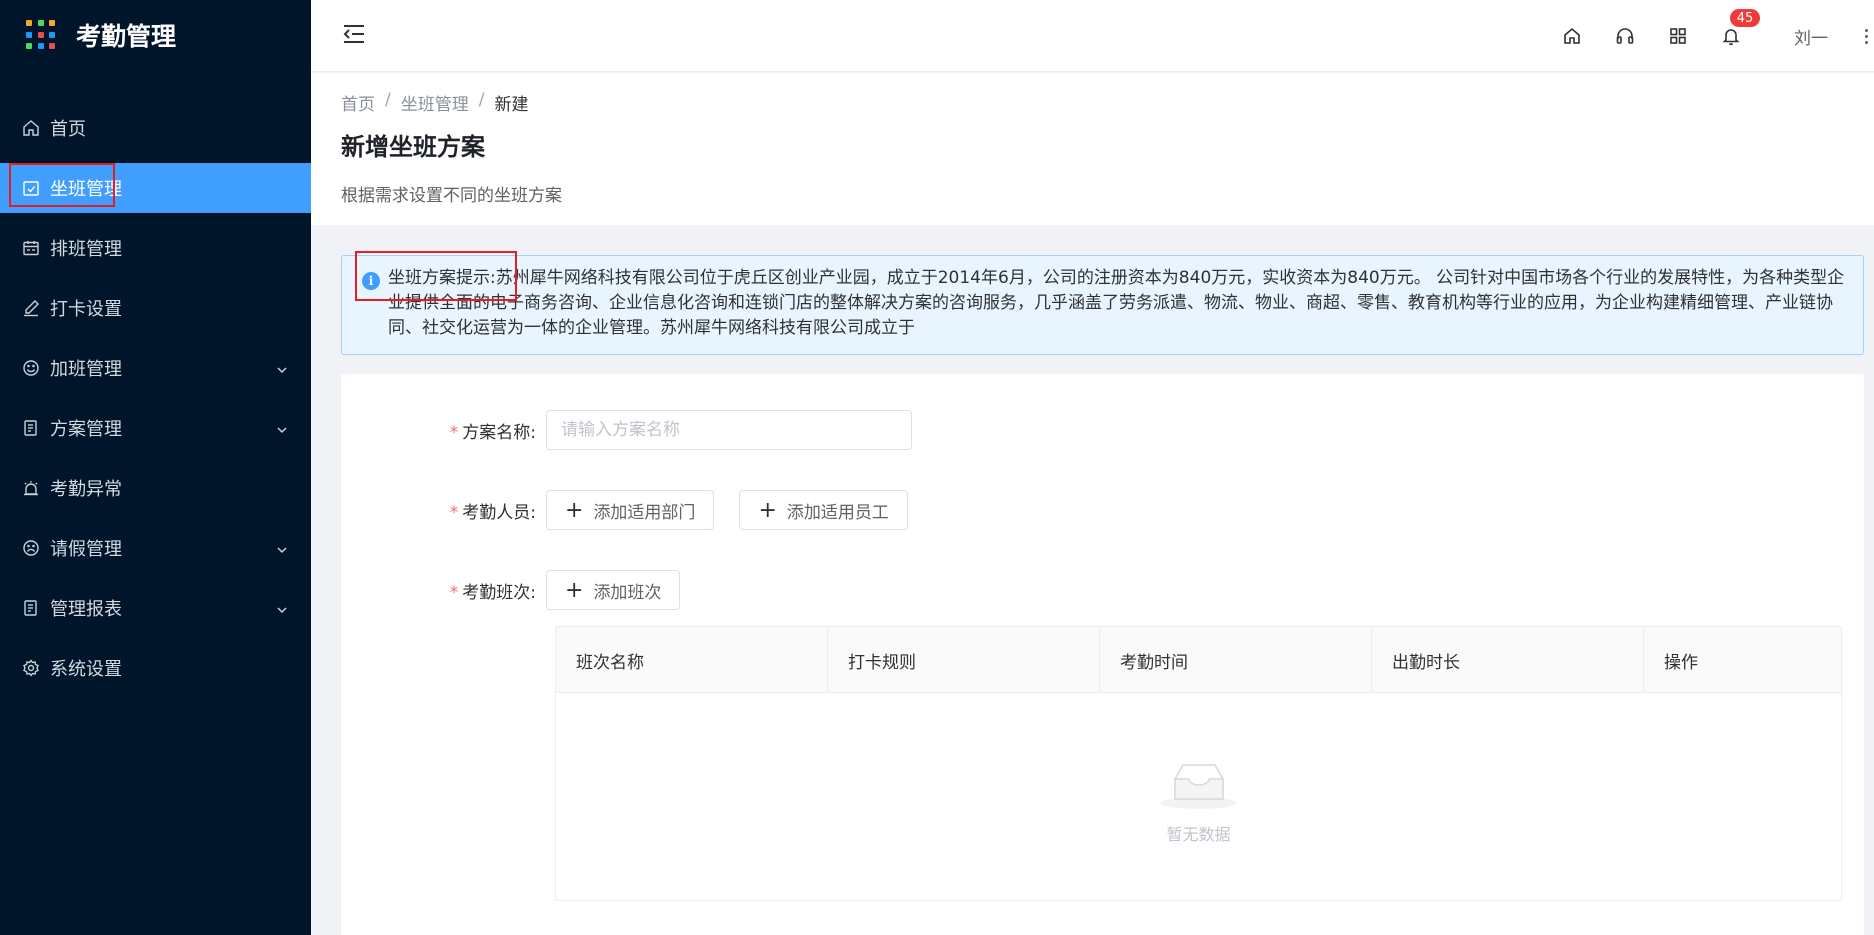 The image size is (1874, 935). I want to click on form-row-staff: * 考勤人员: + 添加适用部门 + 添加适用员工, so click(637, 510).